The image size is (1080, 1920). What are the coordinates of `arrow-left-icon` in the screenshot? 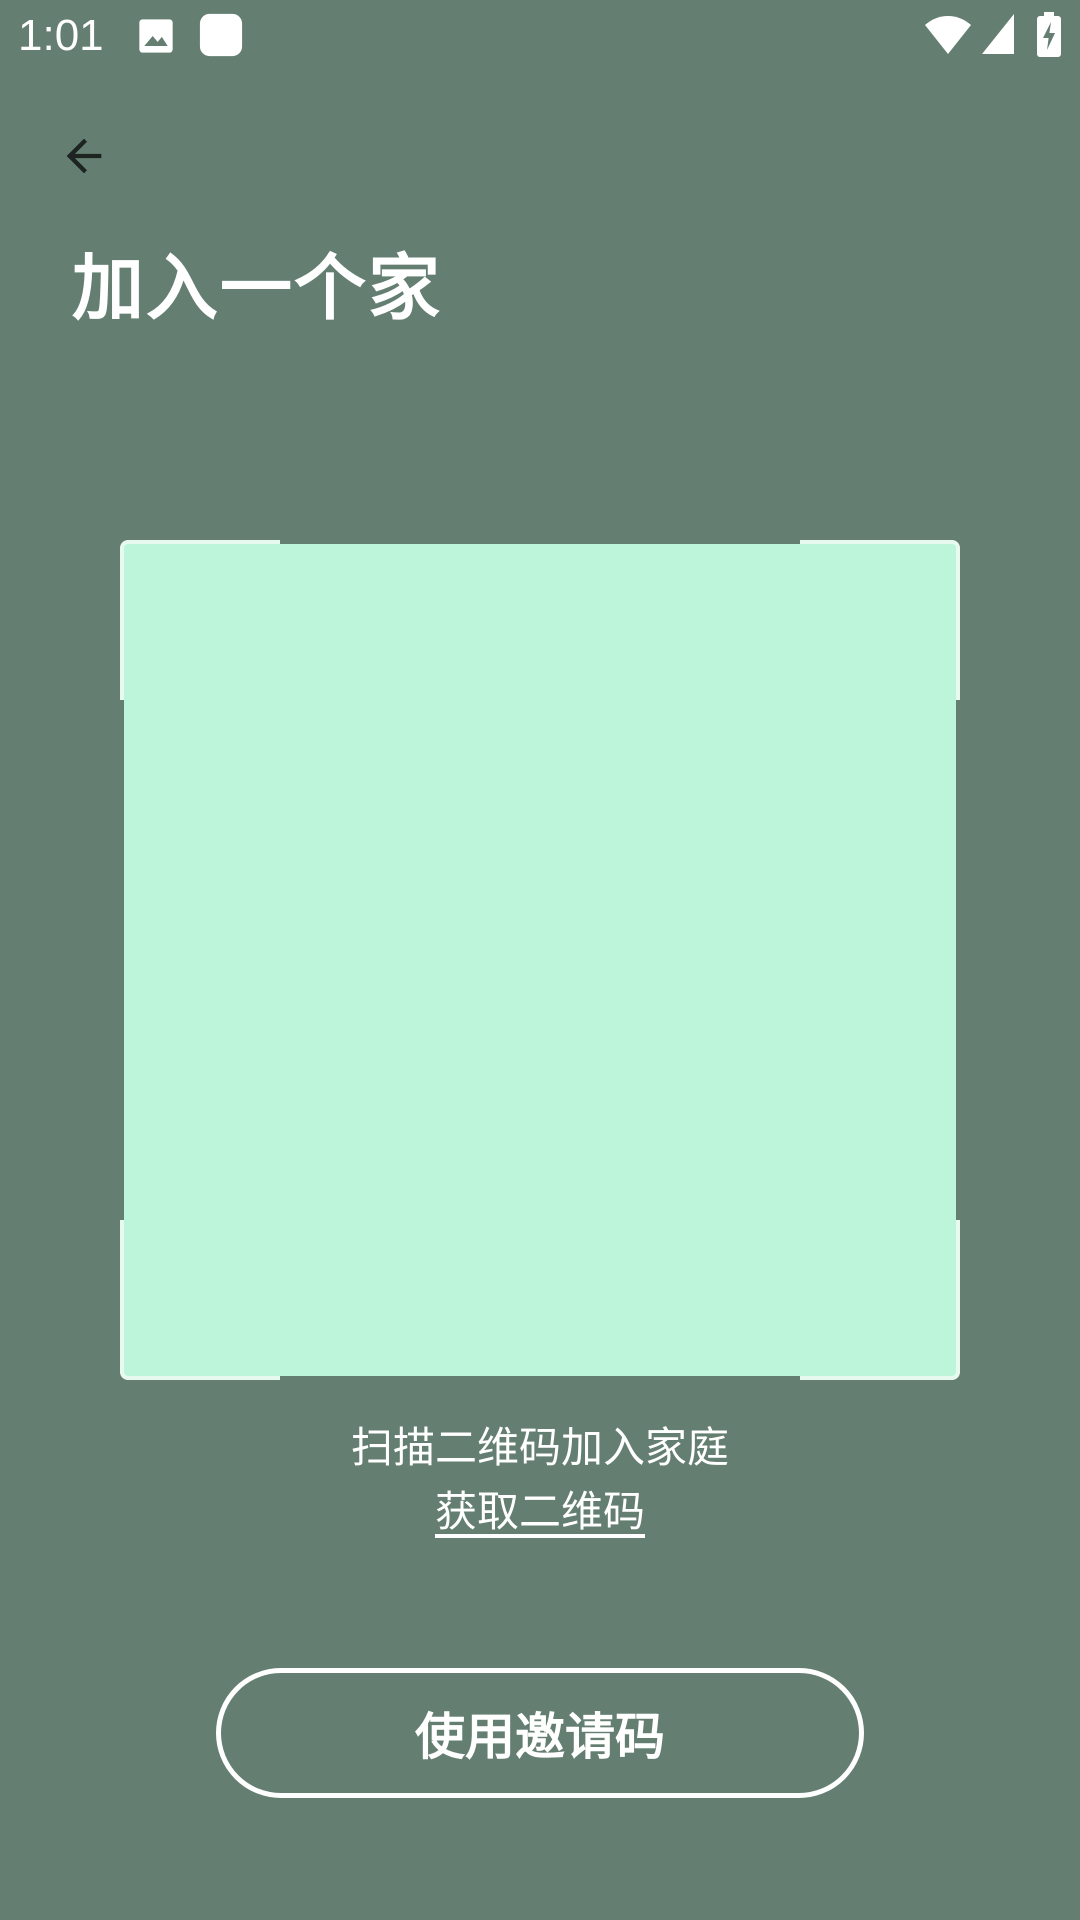 It's located at (84, 156).